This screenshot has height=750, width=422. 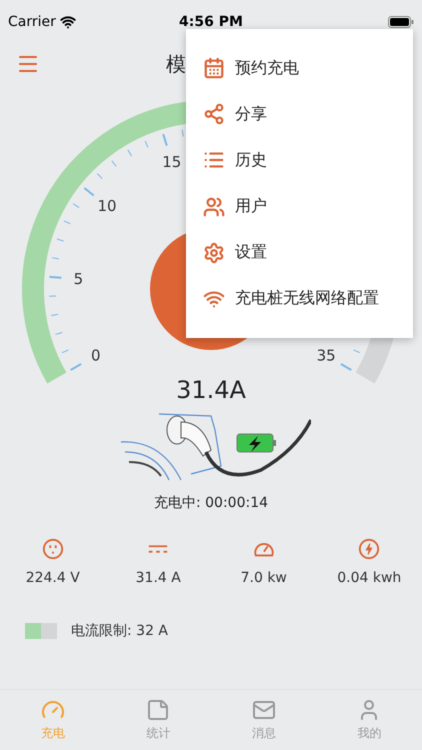 What do you see at coordinates (214, 68) in the screenshot?
I see `calendar-icon` at bounding box center [214, 68].